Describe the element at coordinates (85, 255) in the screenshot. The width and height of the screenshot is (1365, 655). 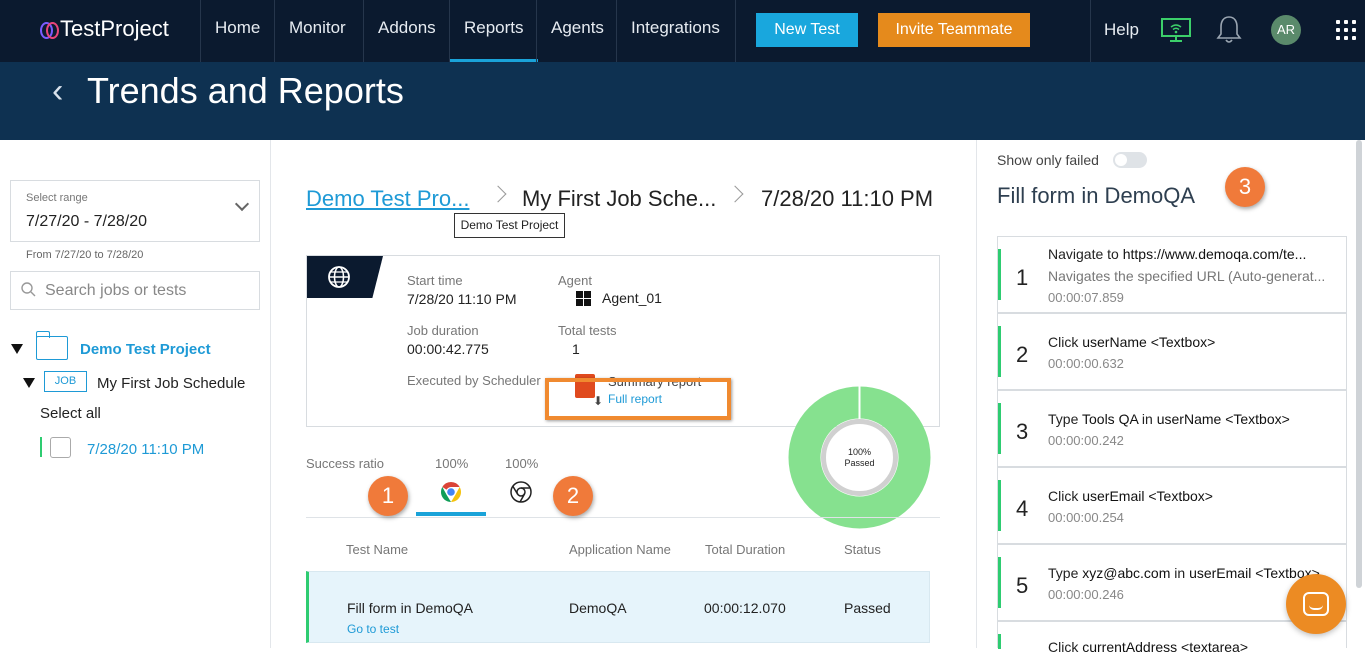
I see `range-subtext: From 7/27/20 to 7/28/20` at that location.